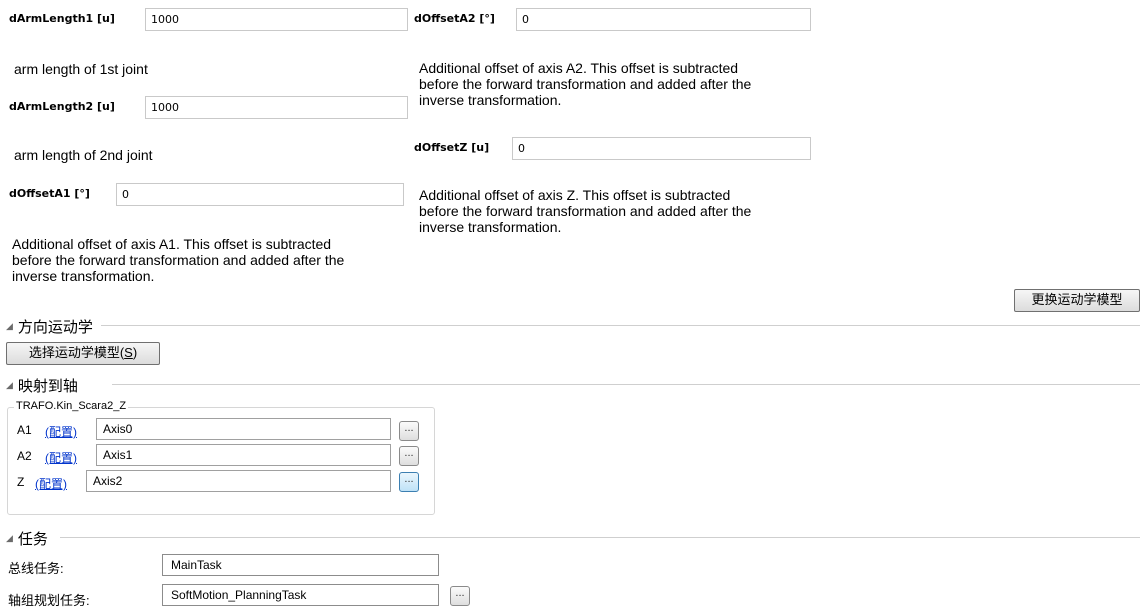  I want to click on section-mapping-title: 映射到轴, so click(47, 386).